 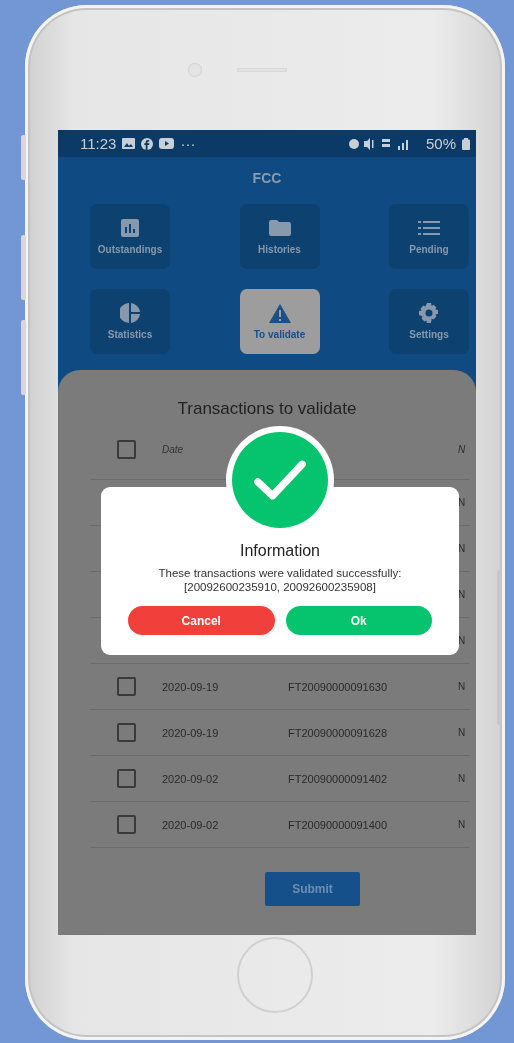 I want to click on more-notifications: ···, so click(x=188, y=143).